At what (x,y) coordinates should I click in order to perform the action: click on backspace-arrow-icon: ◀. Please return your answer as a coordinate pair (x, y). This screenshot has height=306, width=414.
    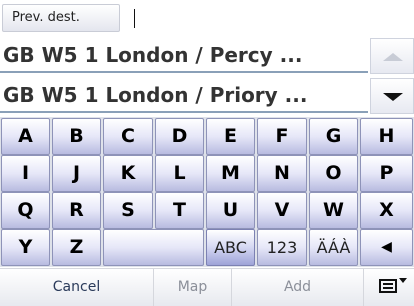
    Looking at the image, I should click on (386, 247).